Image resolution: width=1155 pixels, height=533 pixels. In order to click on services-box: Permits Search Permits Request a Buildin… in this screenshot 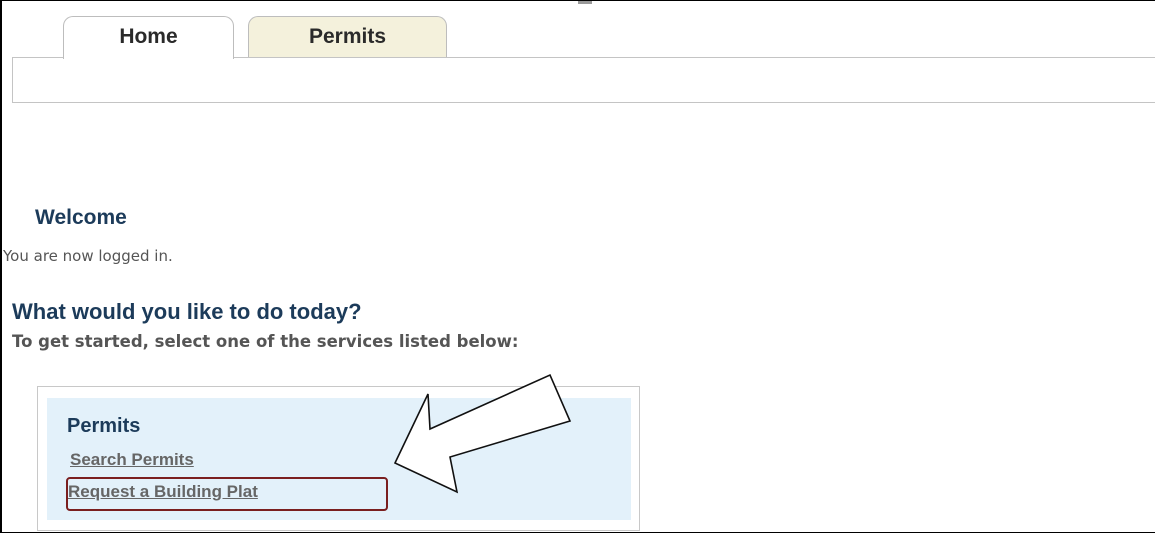, I will do `click(338, 458)`.